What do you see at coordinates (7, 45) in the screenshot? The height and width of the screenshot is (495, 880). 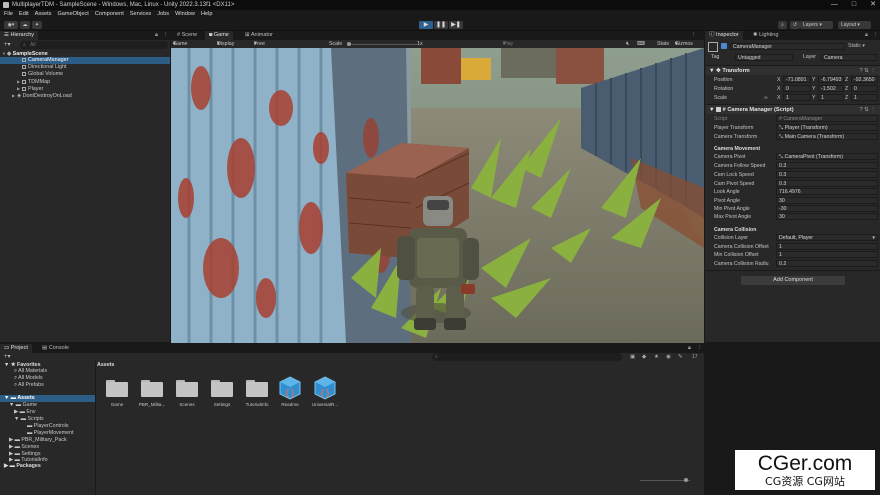 I see `add-icon: +▾` at bounding box center [7, 45].